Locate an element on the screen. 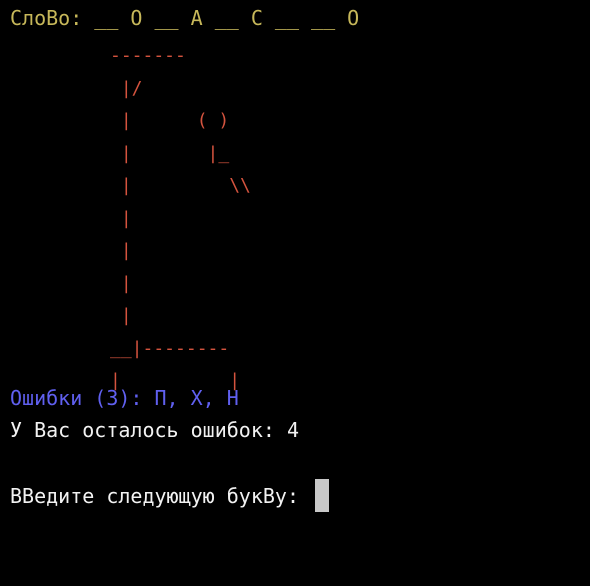 This screenshot has height=586, width=590. input-prompt-line: ВВедите следующую букВу: is located at coordinates (297, 495).